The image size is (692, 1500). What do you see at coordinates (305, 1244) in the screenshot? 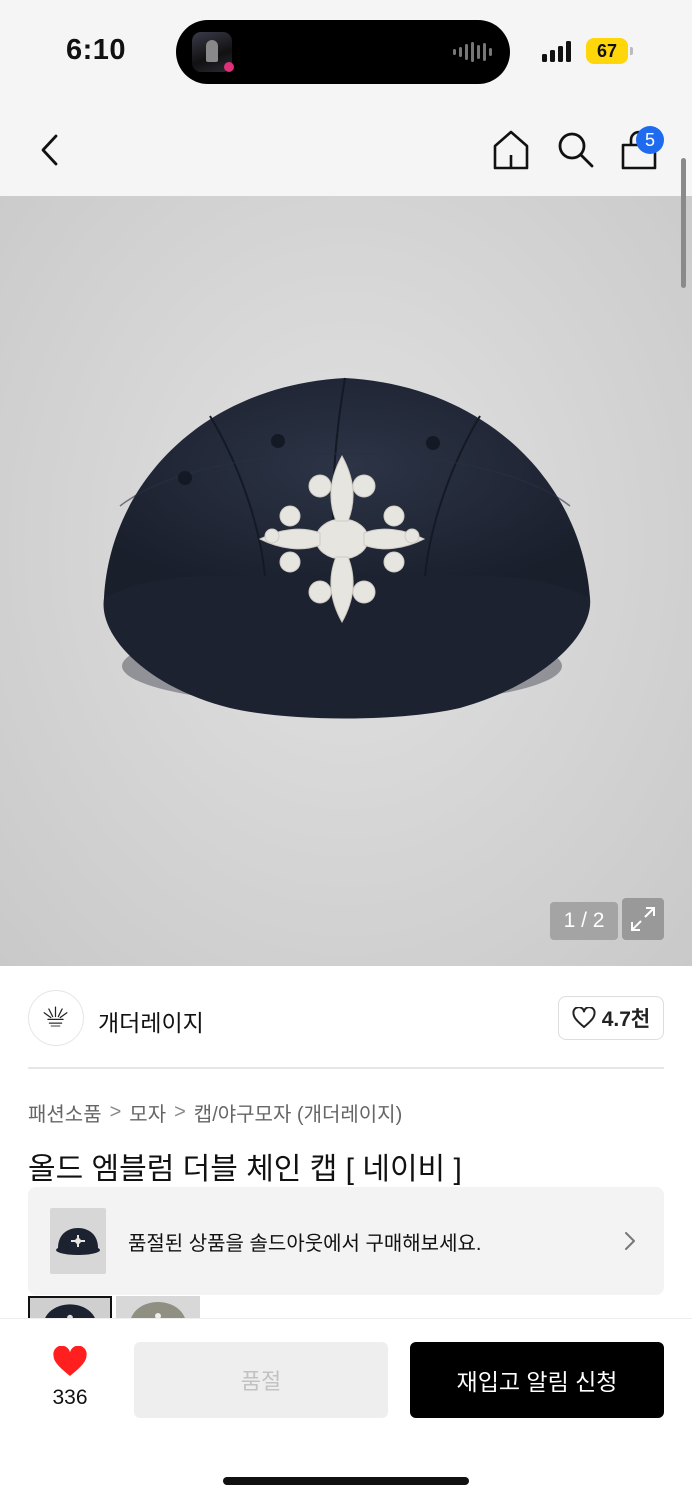
I see `soldout-banner-text: 품절된 상품을 솔드아웃에서 구매해보세요.` at bounding box center [305, 1244].